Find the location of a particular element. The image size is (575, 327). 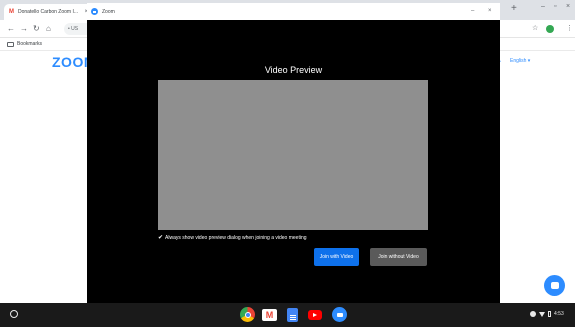

chromeos-shelf: M 4:53 is located at coordinates (287, 315).